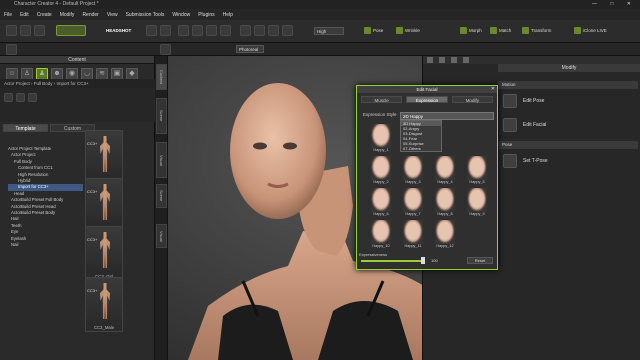 This screenshot has height=360, width=640. What do you see at coordinates (11, 49) in the screenshot?
I see `home-icon` at bounding box center [11, 49].